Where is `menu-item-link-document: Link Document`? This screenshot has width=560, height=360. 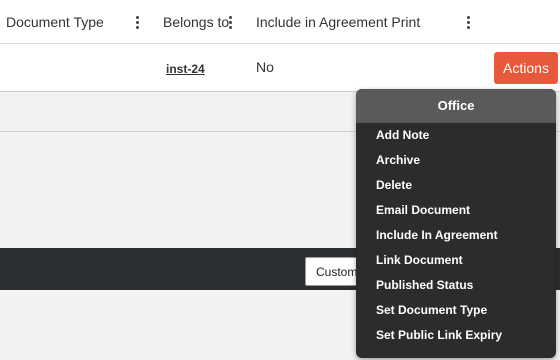 menu-item-link-document: Link Document is located at coordinates (456, 260).